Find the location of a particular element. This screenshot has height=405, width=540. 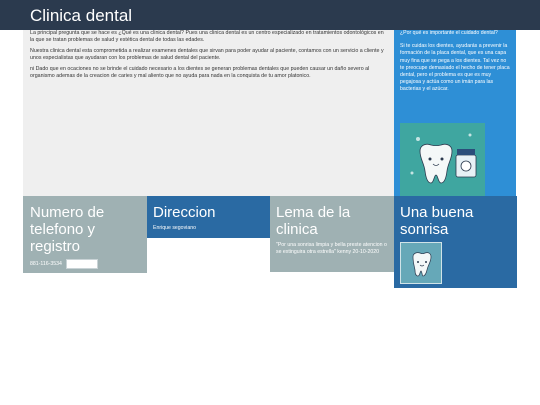

address-card: Direccion Enrique segoviano is located at coordinates (208, 217).